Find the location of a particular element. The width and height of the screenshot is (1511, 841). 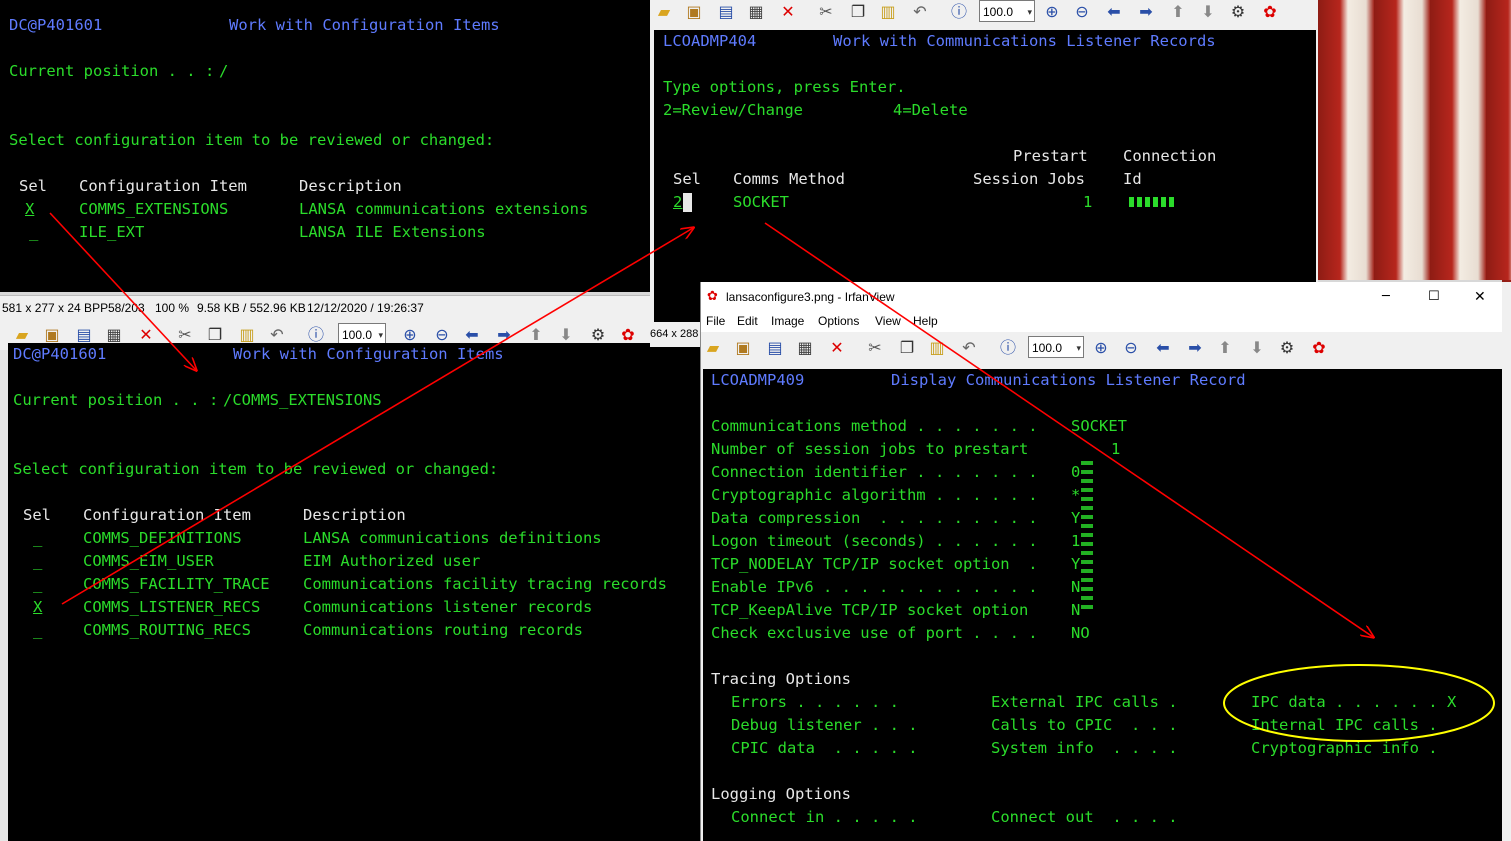

header-connection: Connection is located at coordinates (1170, 156).